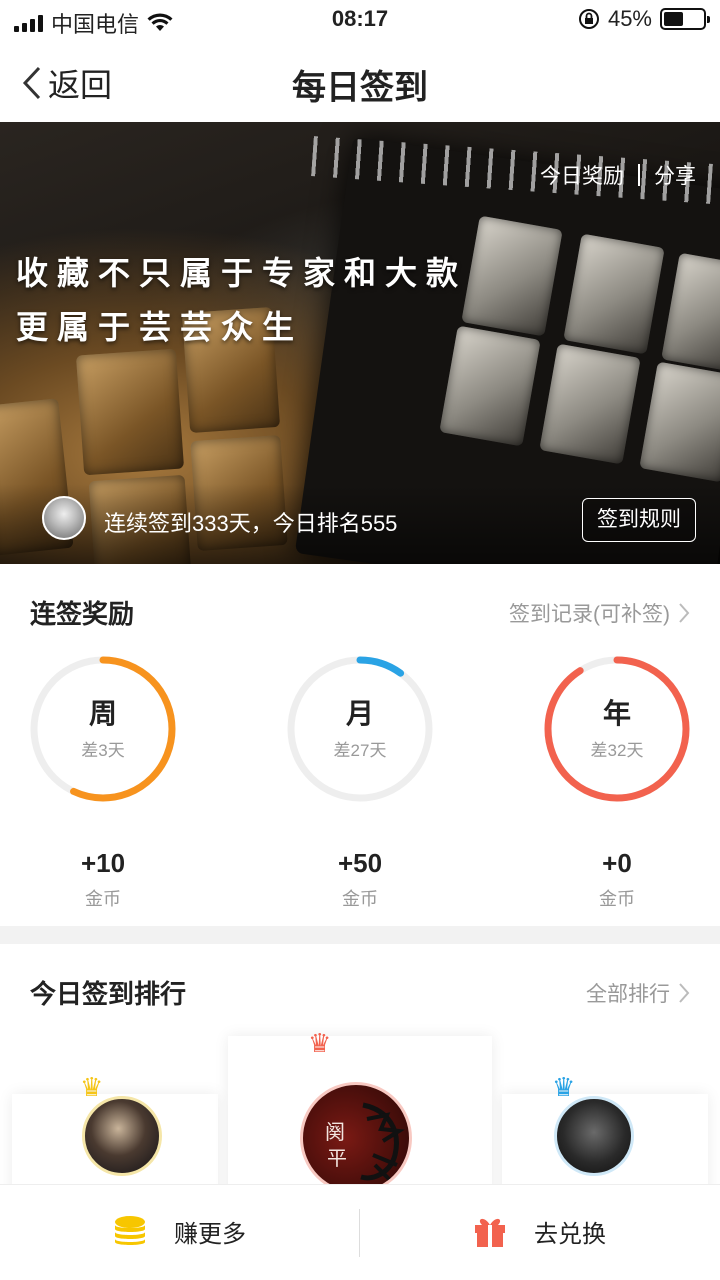  I want to click on gift-icon, so click(490, 1232).